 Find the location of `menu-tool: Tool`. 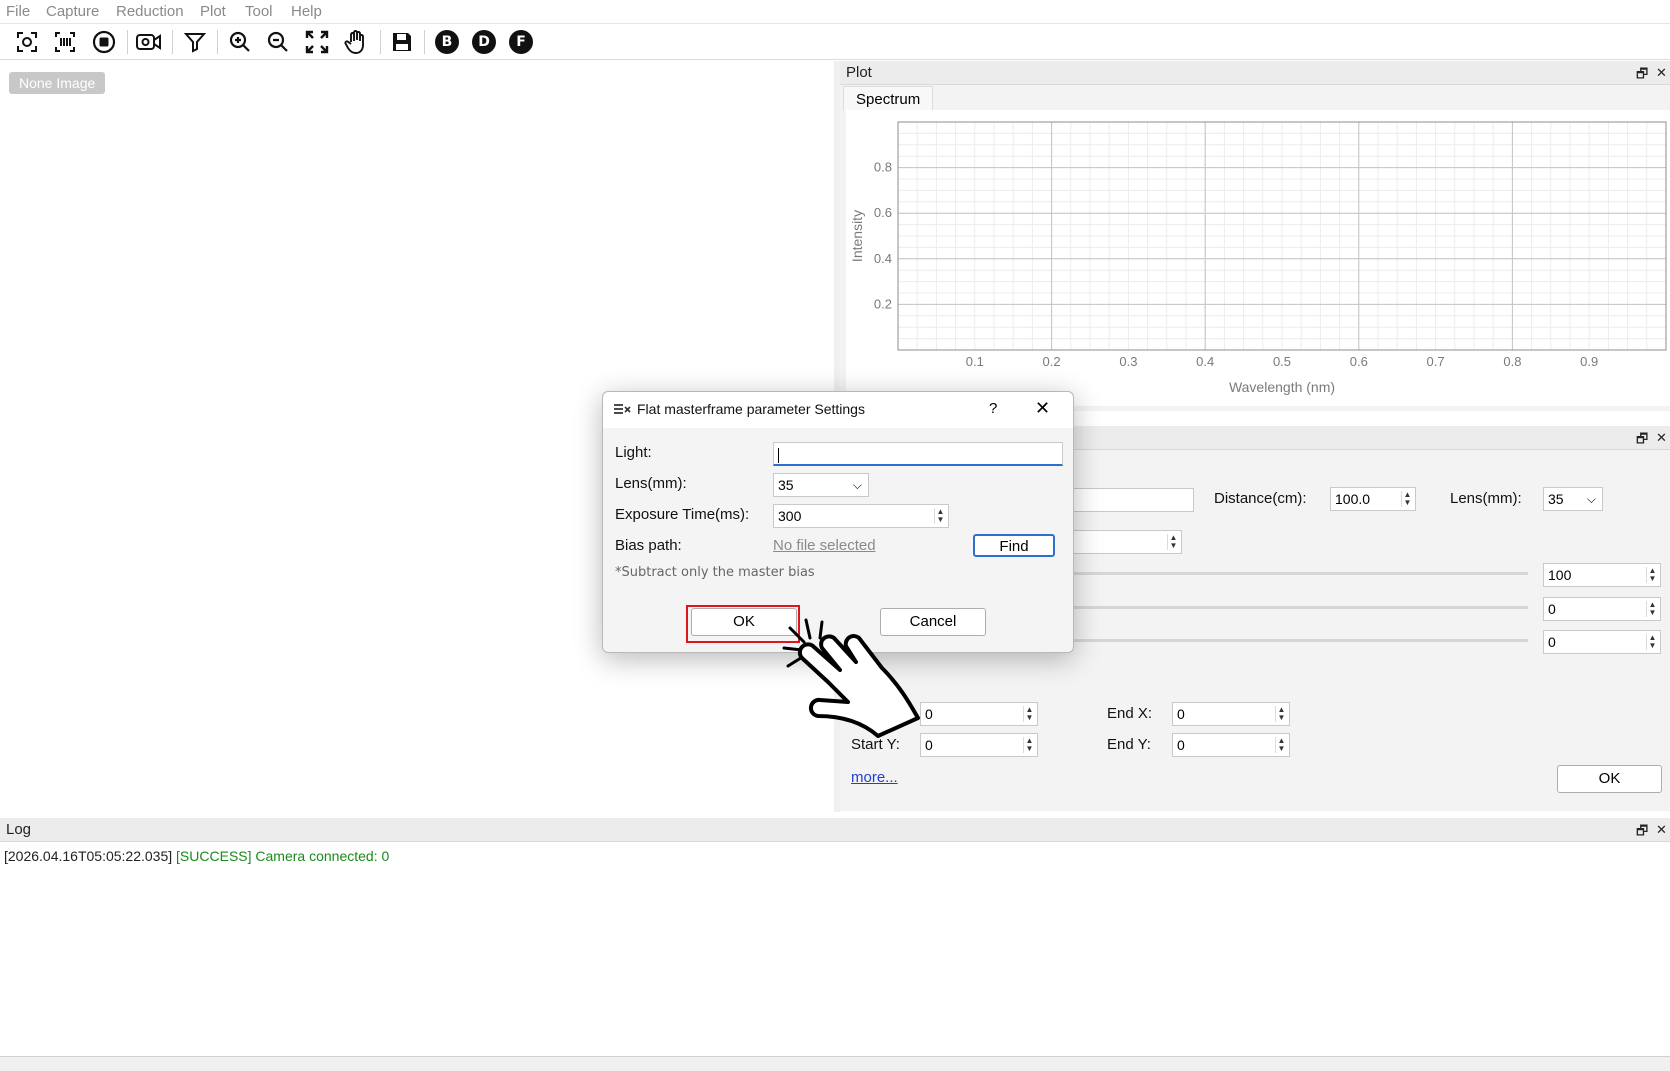

menu-tool: Tool is located at coordinates (259, 11).